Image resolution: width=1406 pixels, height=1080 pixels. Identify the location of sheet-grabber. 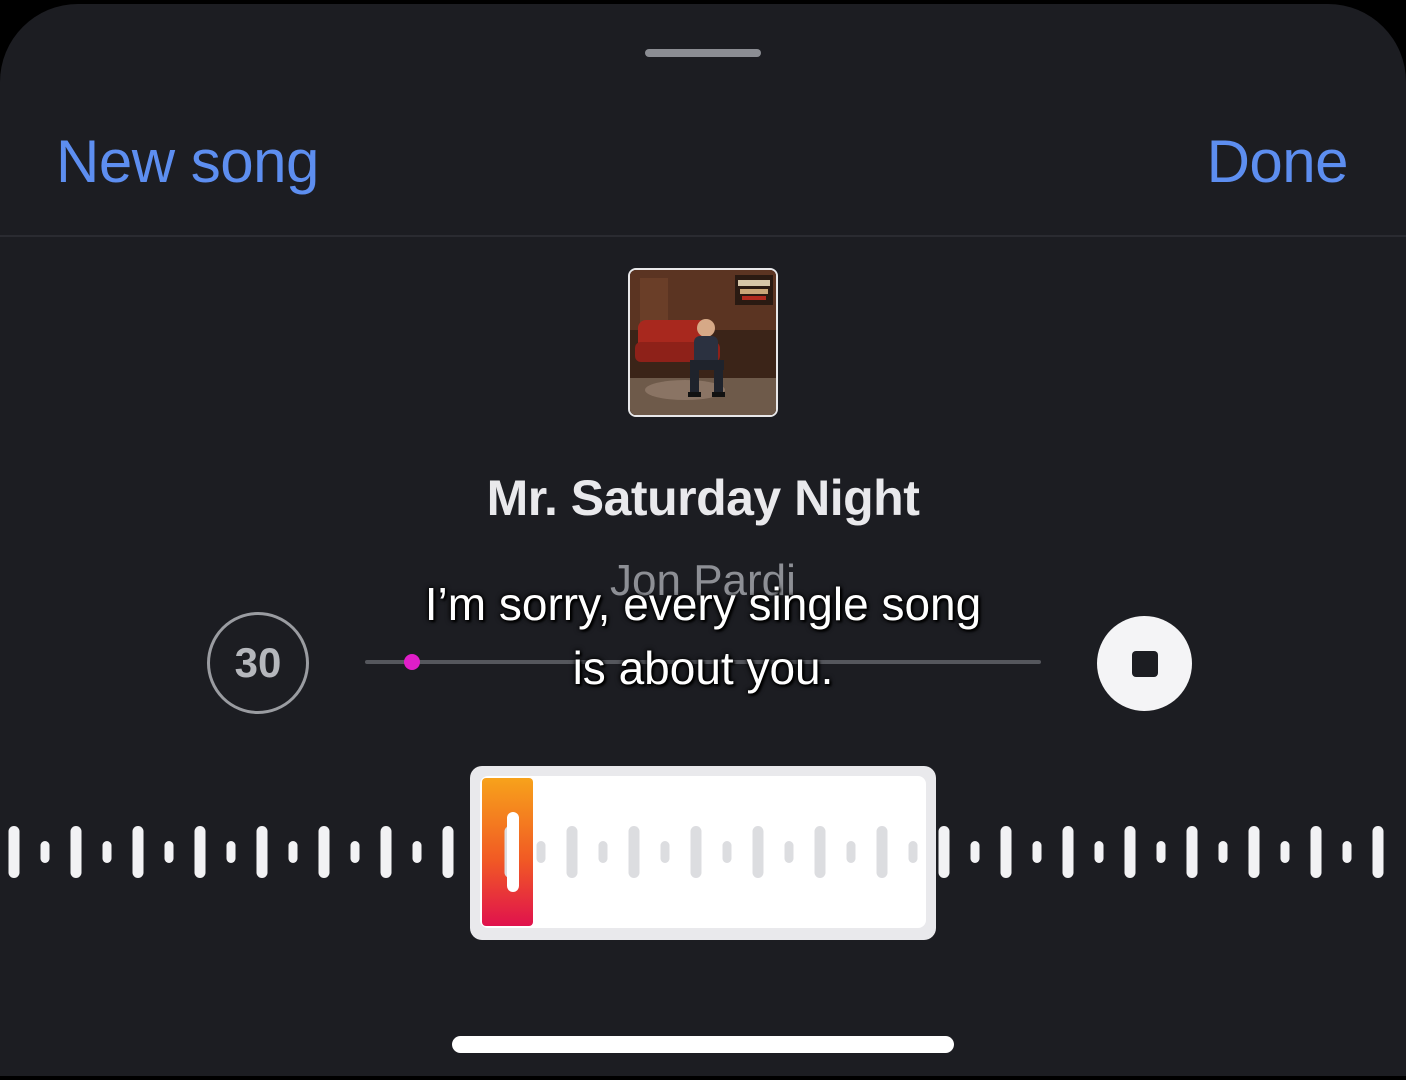
(703, 53).